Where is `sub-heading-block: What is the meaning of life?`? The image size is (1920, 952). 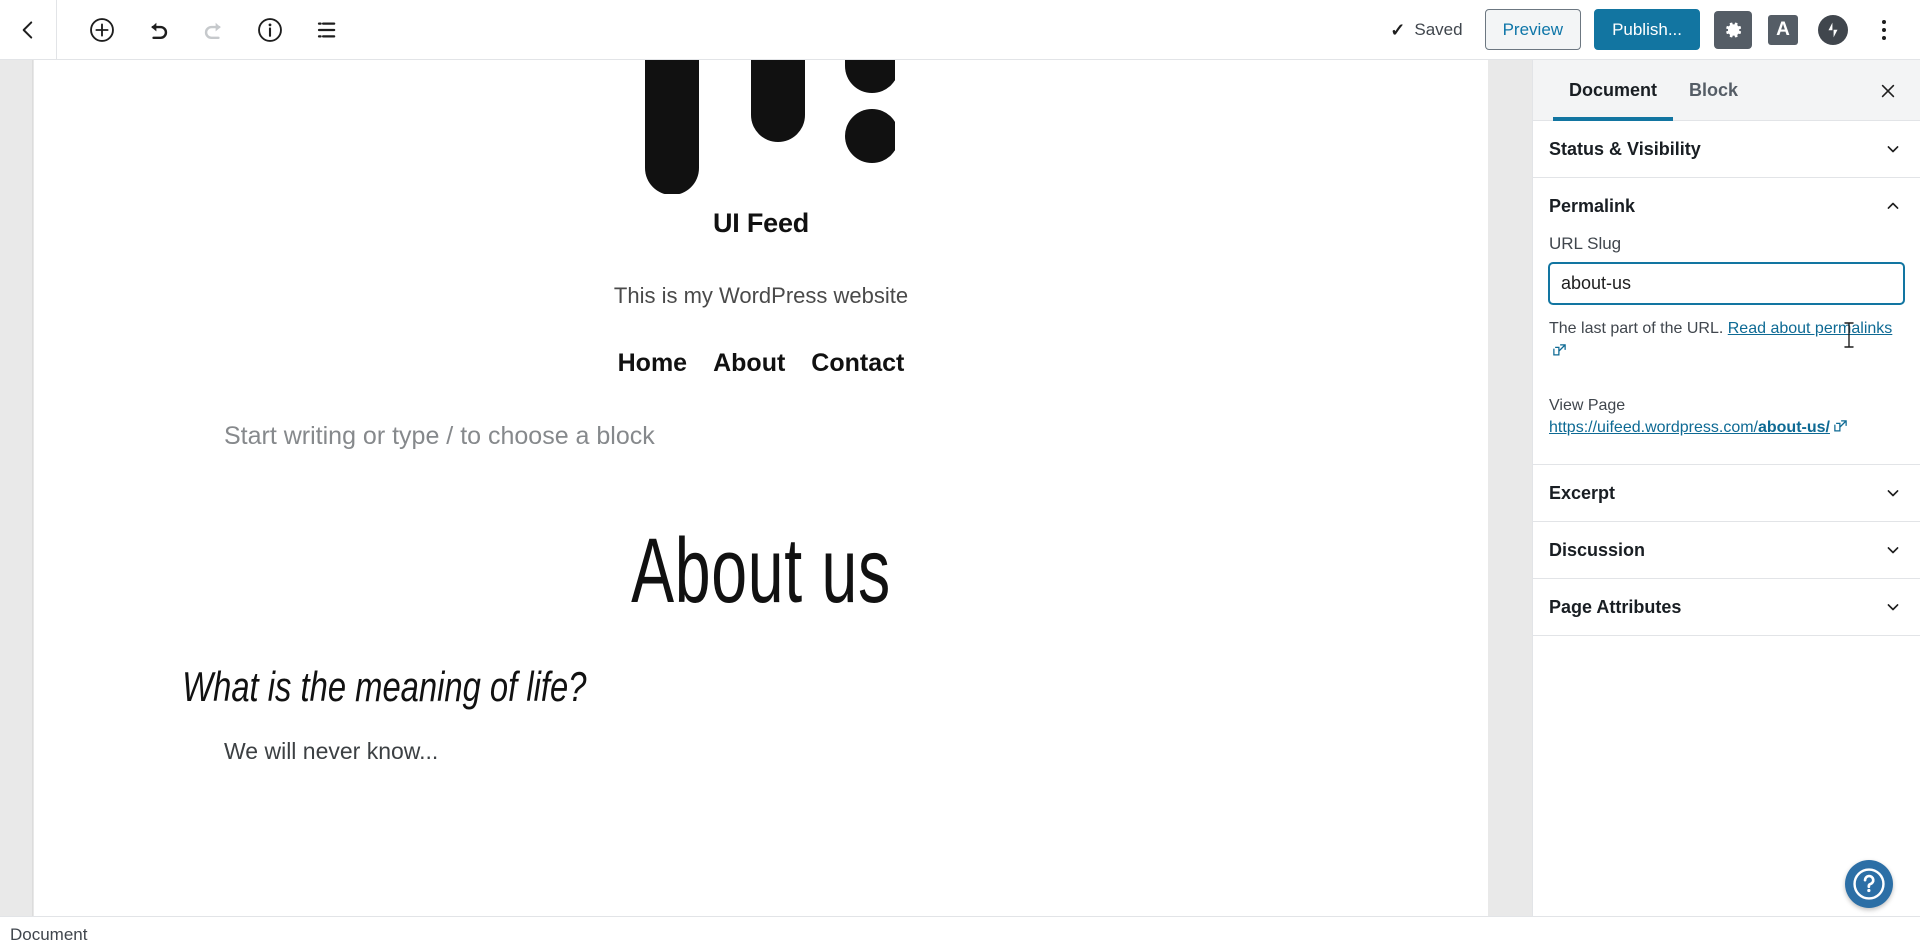
sub-heading-block: What is the meaning of life? is located at coordinates (601, 686).